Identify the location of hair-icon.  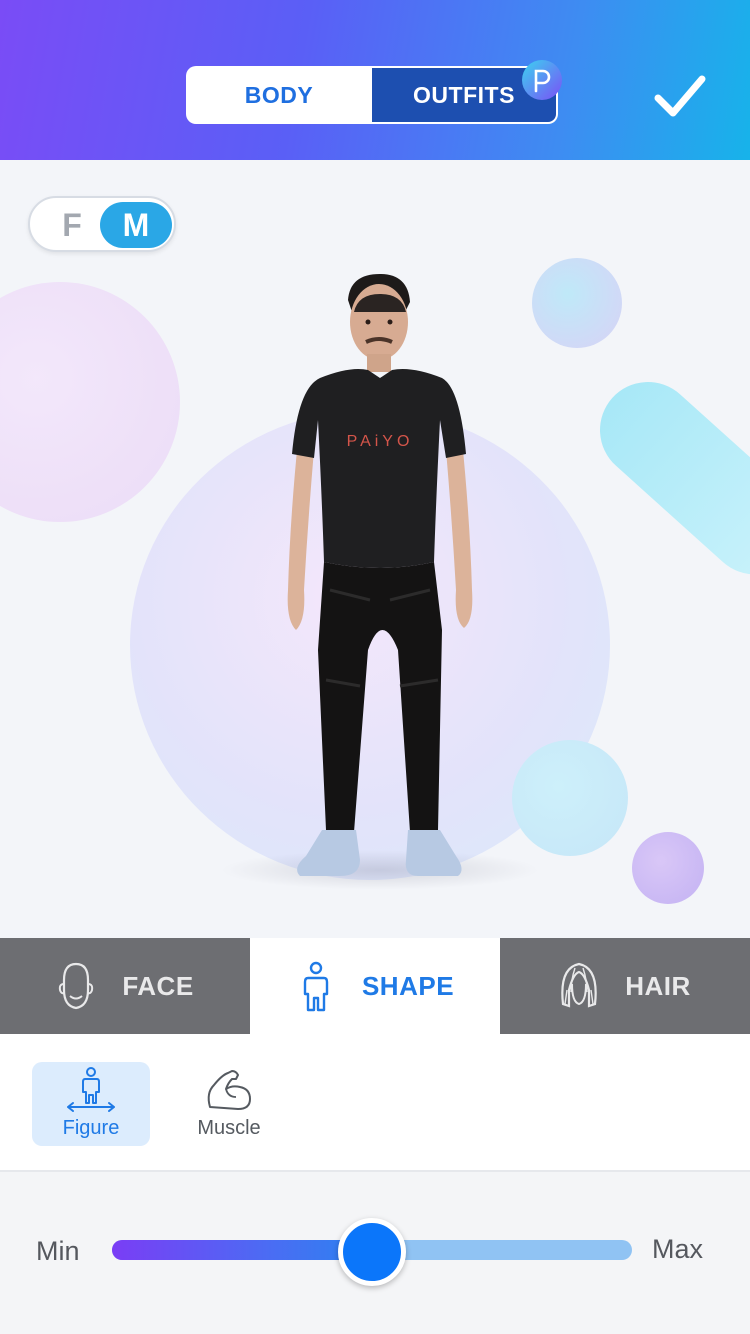
(579, 985).